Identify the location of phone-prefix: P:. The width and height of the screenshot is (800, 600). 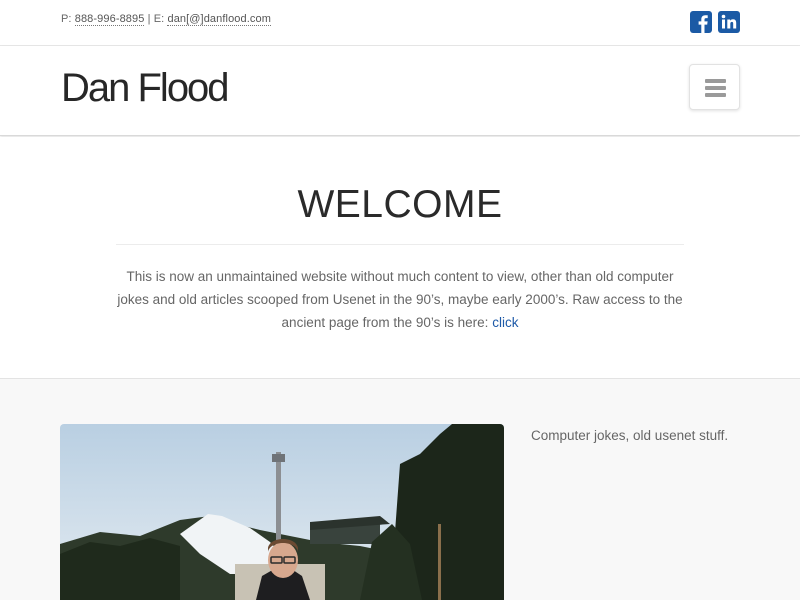
(66, 19).